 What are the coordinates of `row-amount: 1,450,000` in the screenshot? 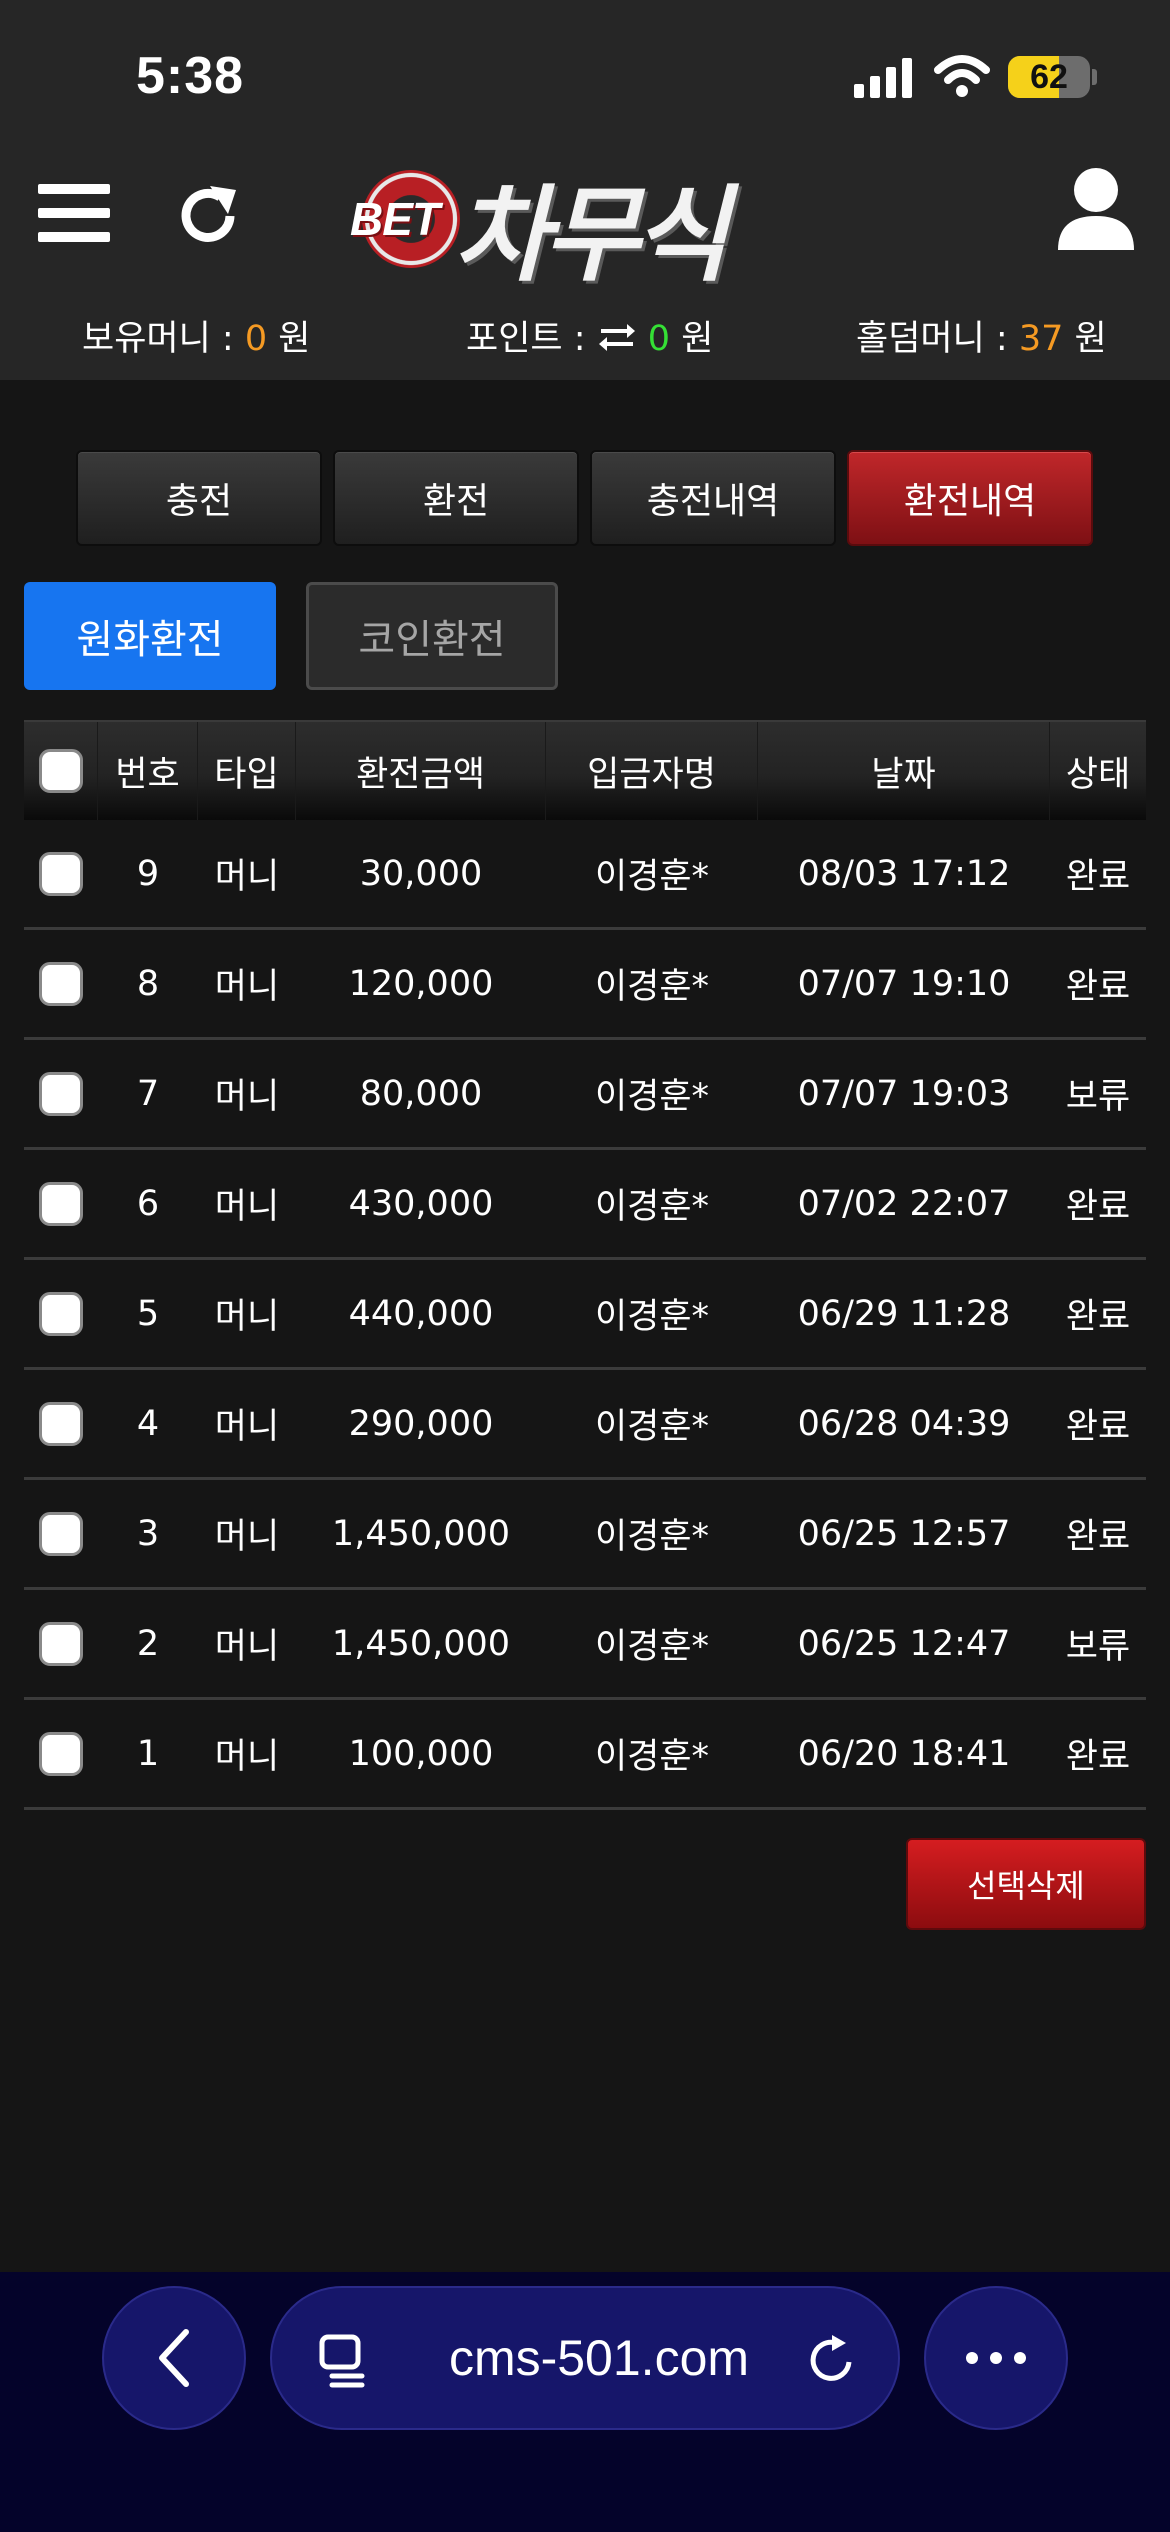 It's located at (421, 1643).